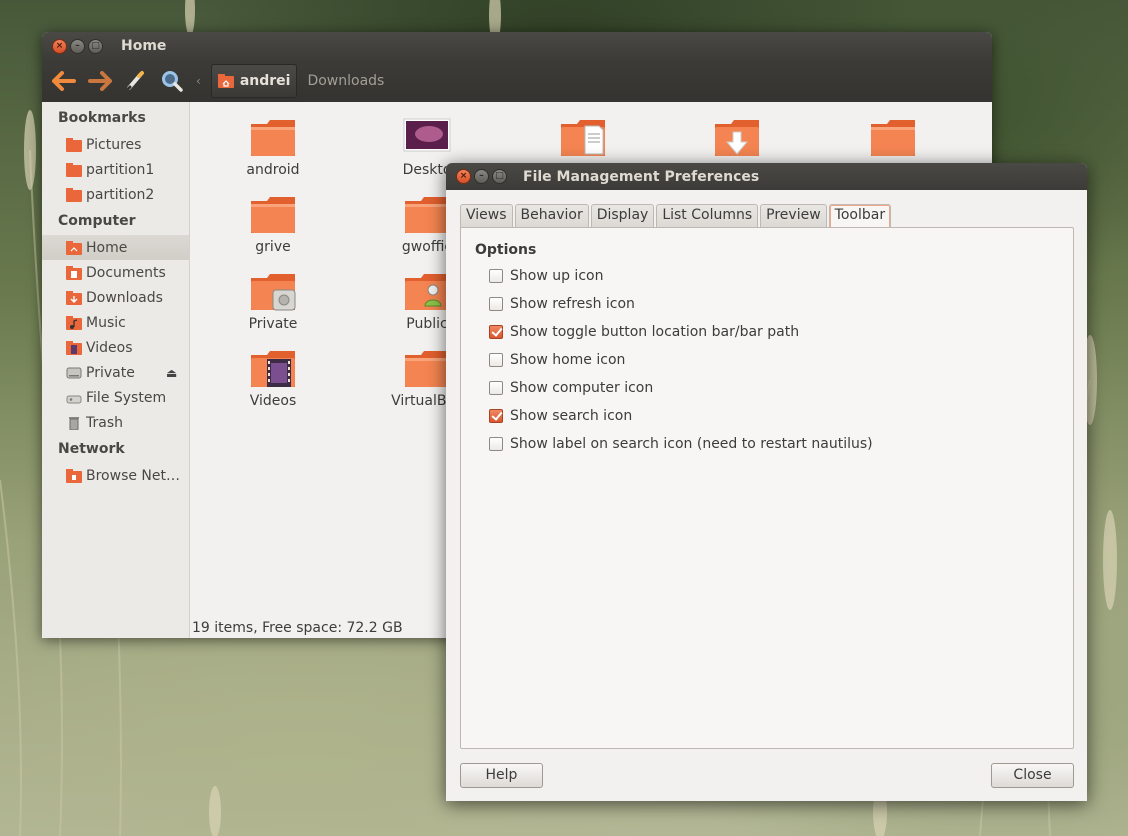  I want to click on window-minimize-button: –, so click(77, 46).